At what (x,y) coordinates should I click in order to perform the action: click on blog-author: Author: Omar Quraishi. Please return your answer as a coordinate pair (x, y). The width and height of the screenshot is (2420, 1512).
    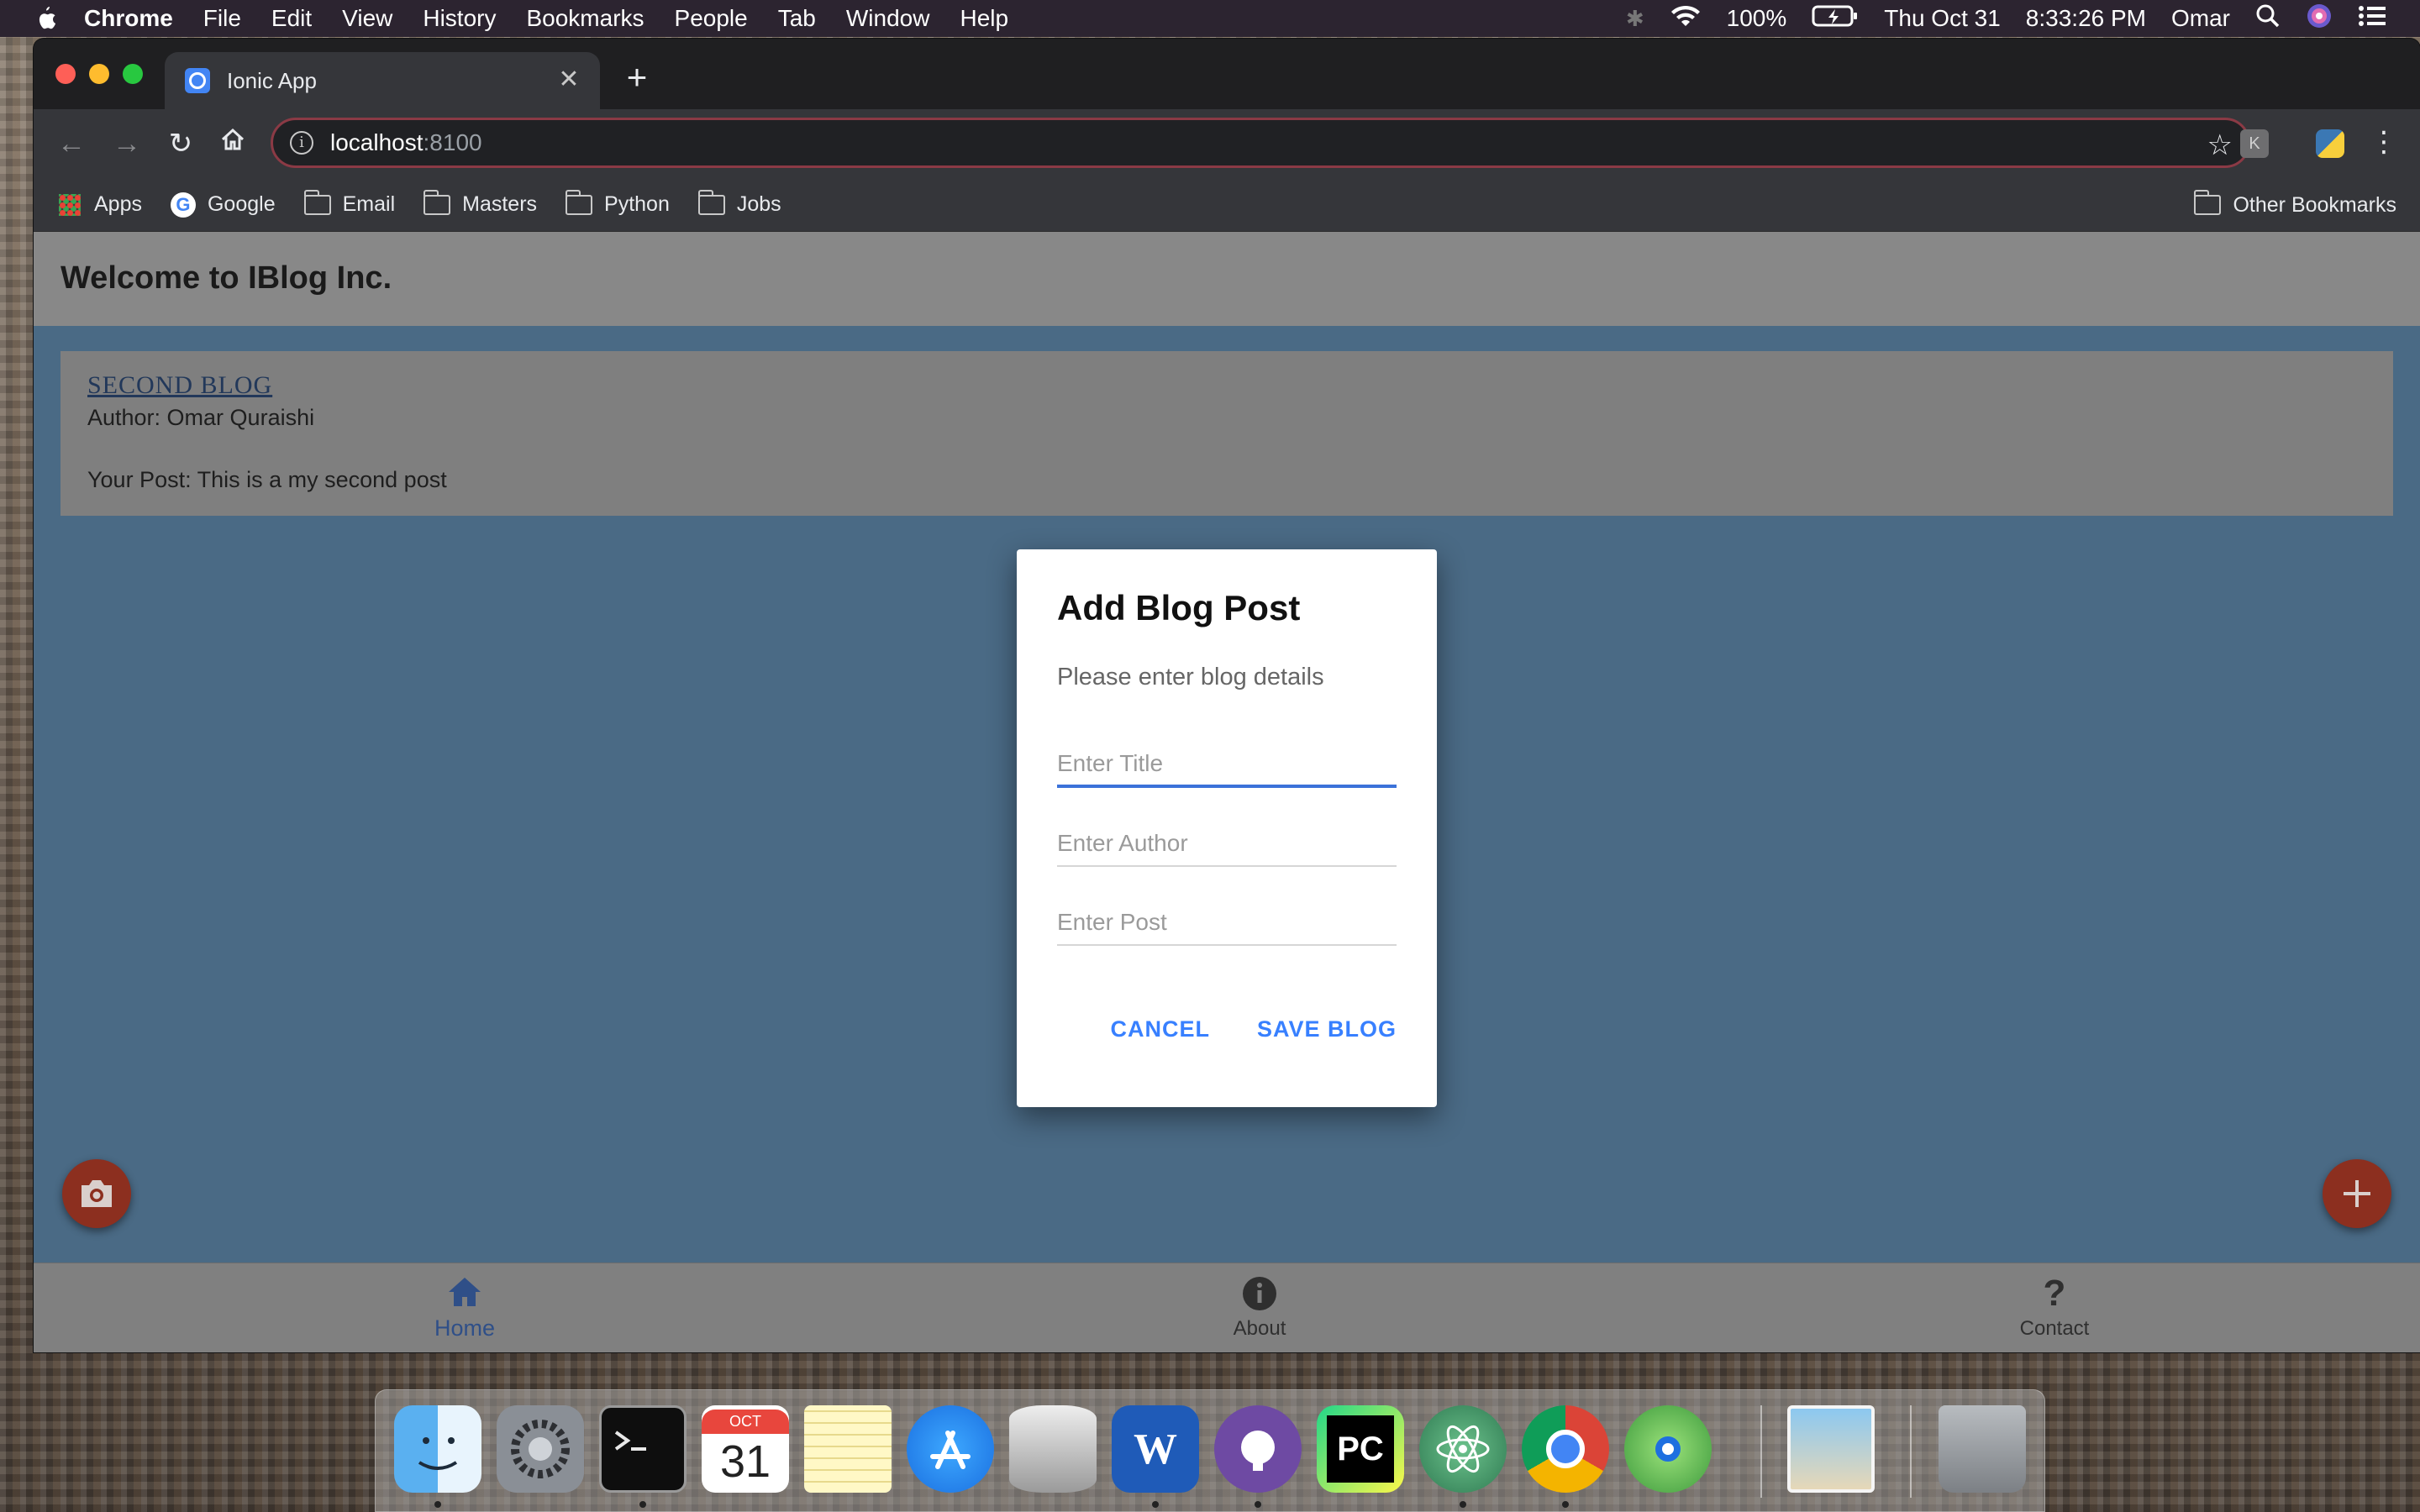
    Looking at the image, I should click on (201, 417).